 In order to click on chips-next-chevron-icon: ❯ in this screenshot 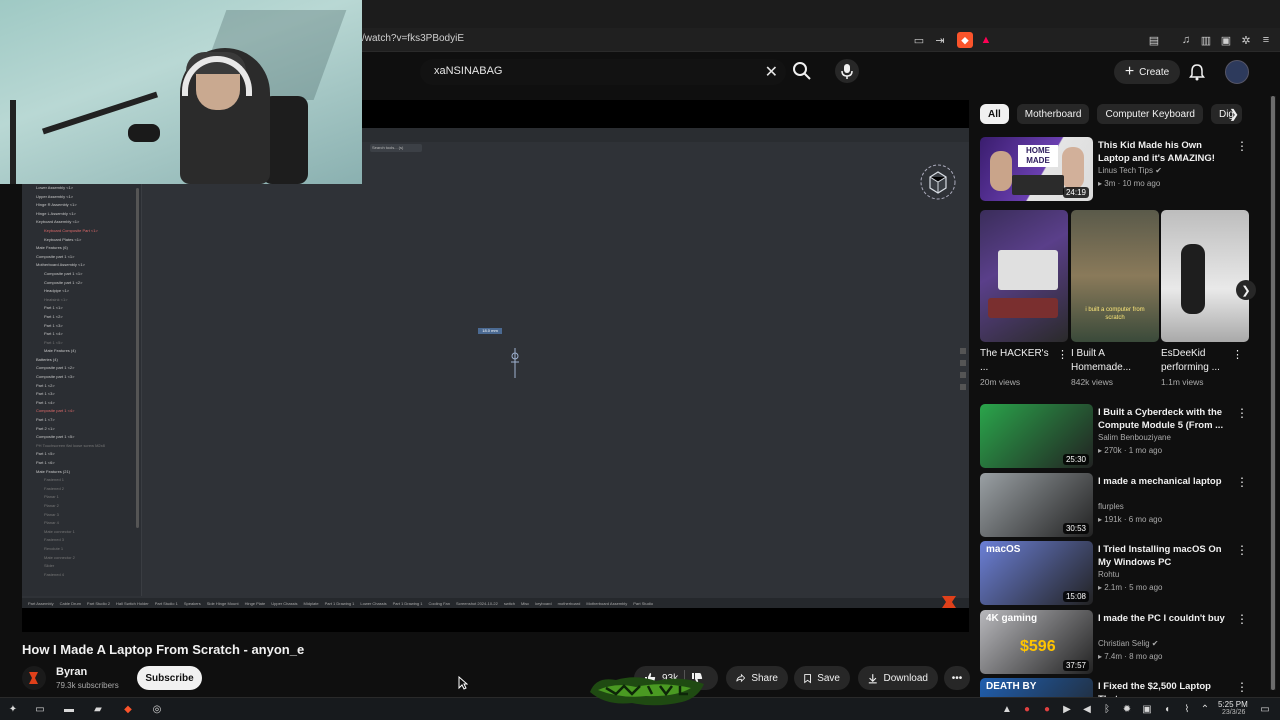, I will do `click(1234, 114)`.